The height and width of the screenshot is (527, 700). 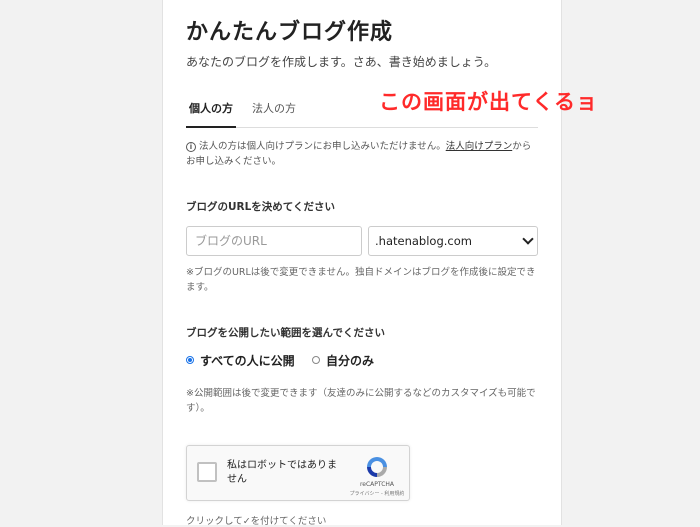 I want to click on domain-select: .hatenablog.com, so click(x=453, y=241).